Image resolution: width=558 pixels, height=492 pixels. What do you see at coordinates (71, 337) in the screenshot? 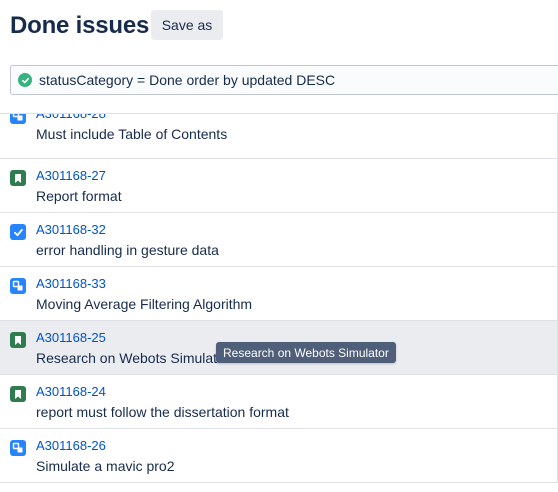
I see `issue-key-link: A301168-25` at bounding box center [71, 337].